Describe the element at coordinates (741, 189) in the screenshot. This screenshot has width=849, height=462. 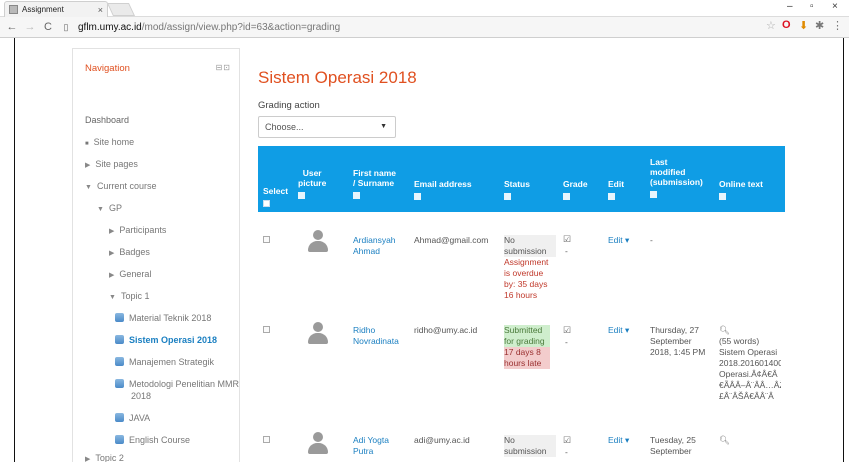
I see `col-online-text: Online text` at that location.